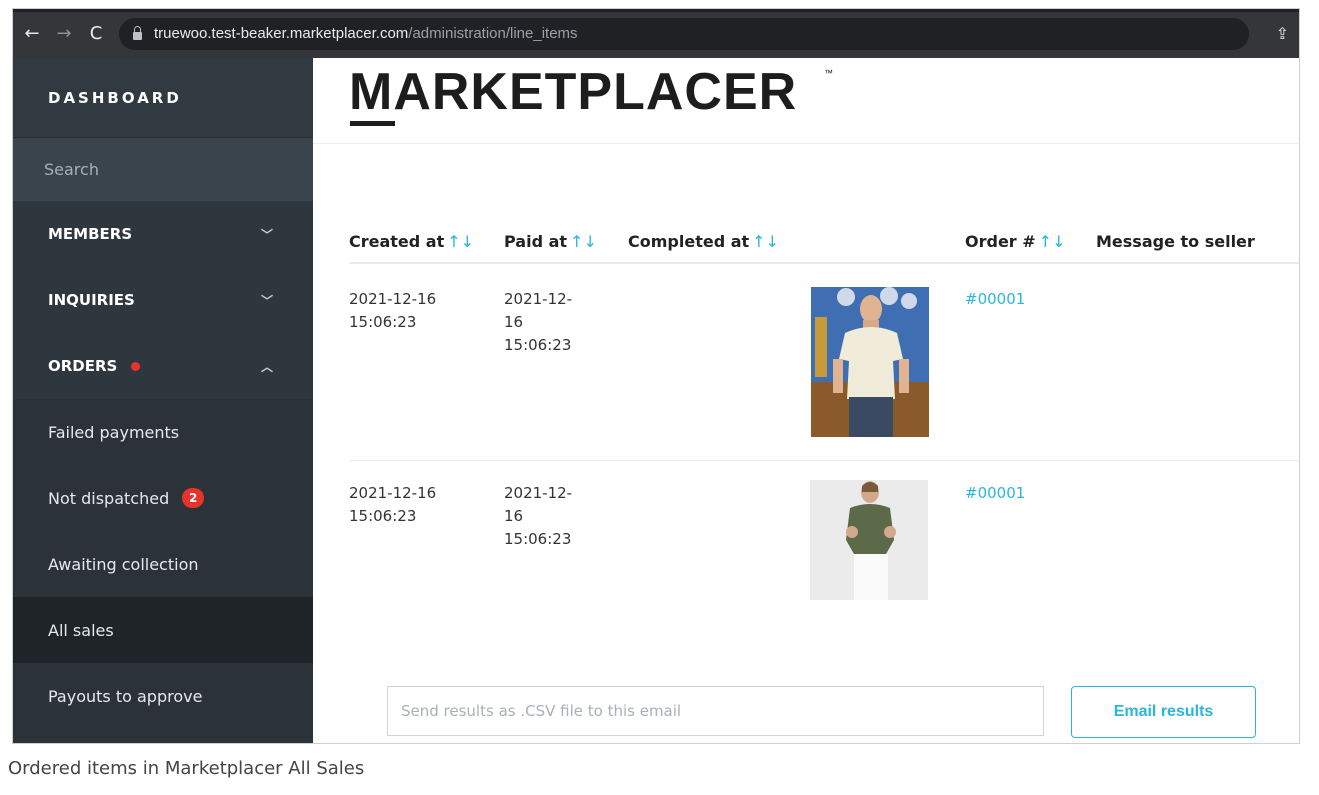 The height and width of the screenshot is (795, 1319). I want to click on column-created-at: Created at ↑↓, so click(411, 241).